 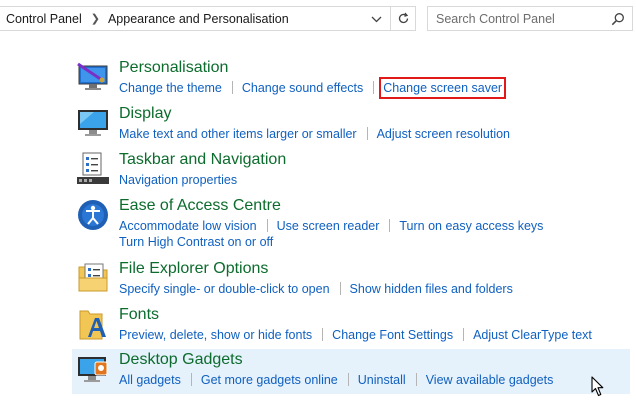 What do you see at coordinates (93, 123) in the screenshot?
I see `display-icon` at bounding box center [93, 123].